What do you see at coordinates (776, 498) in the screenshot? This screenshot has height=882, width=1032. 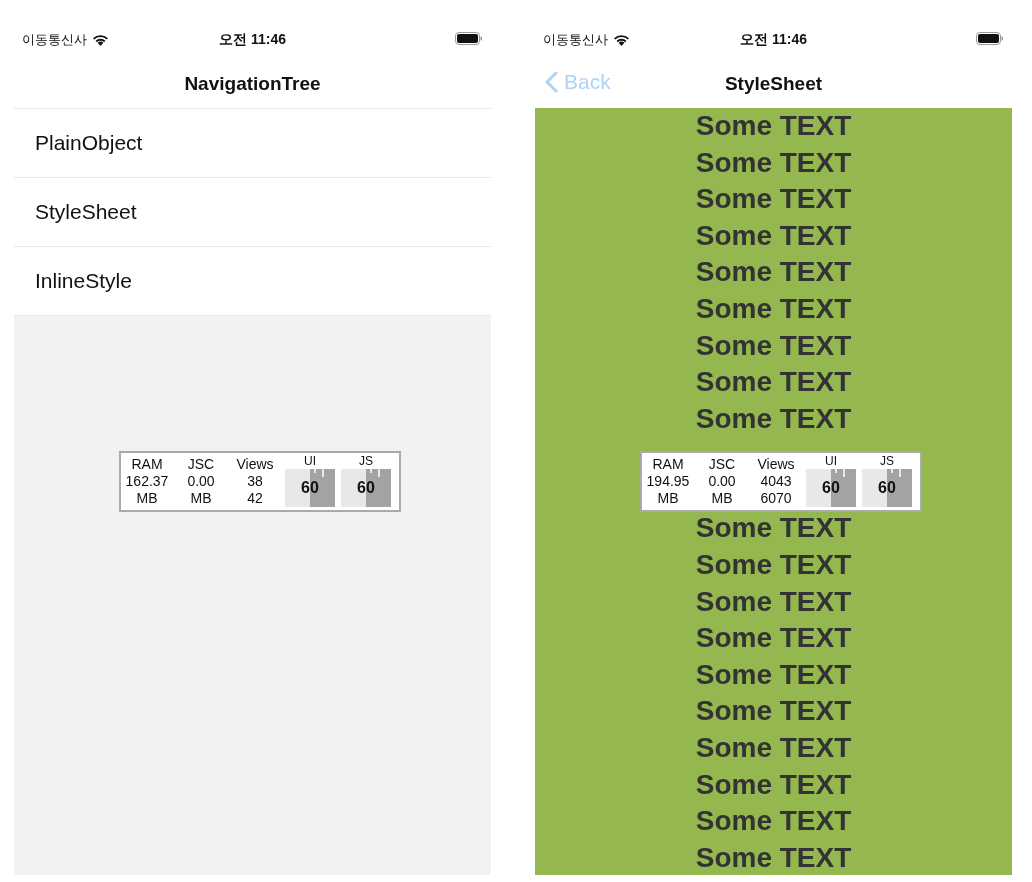 I see `stat-value: 6070` at bounding box center [776, 498].